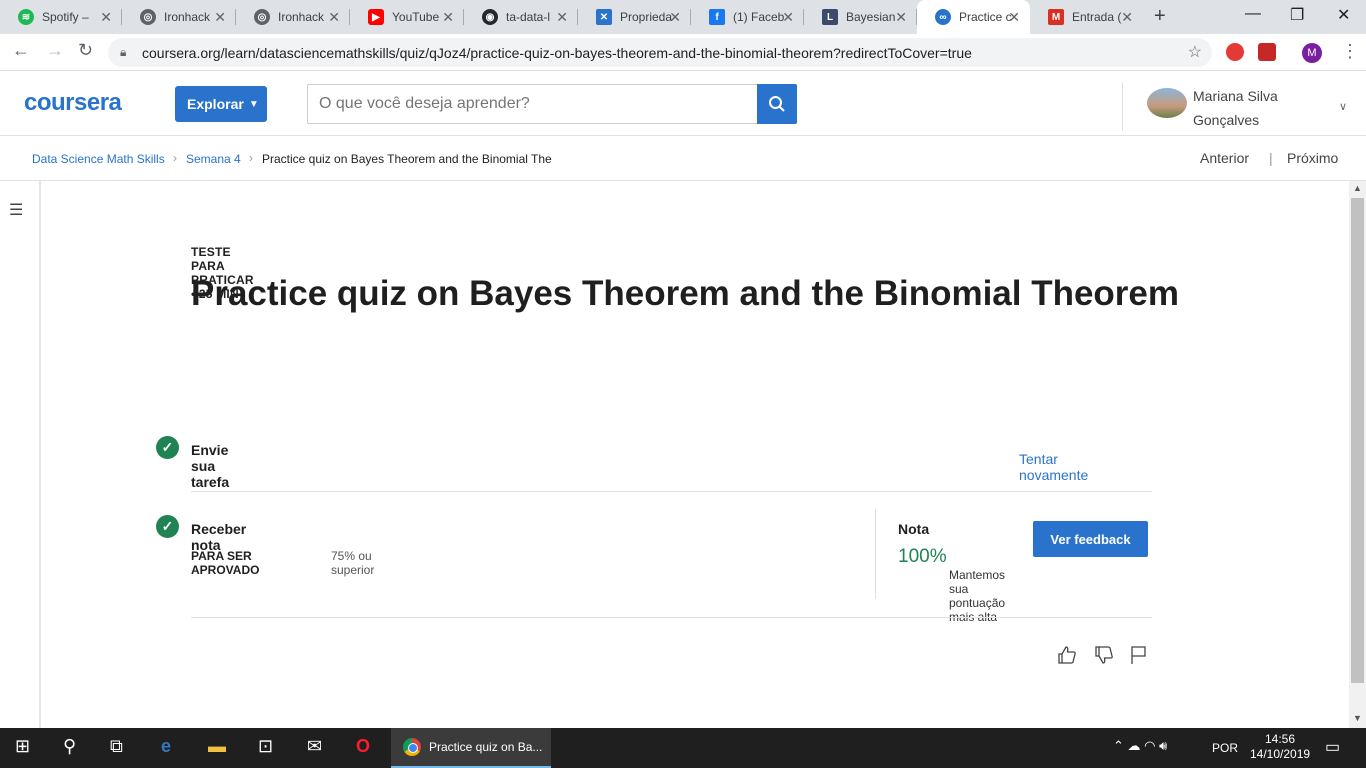 The width and height of the screenshot is (1366, 768). I want to click on notification-icon: ▭, so click(1332, 747).